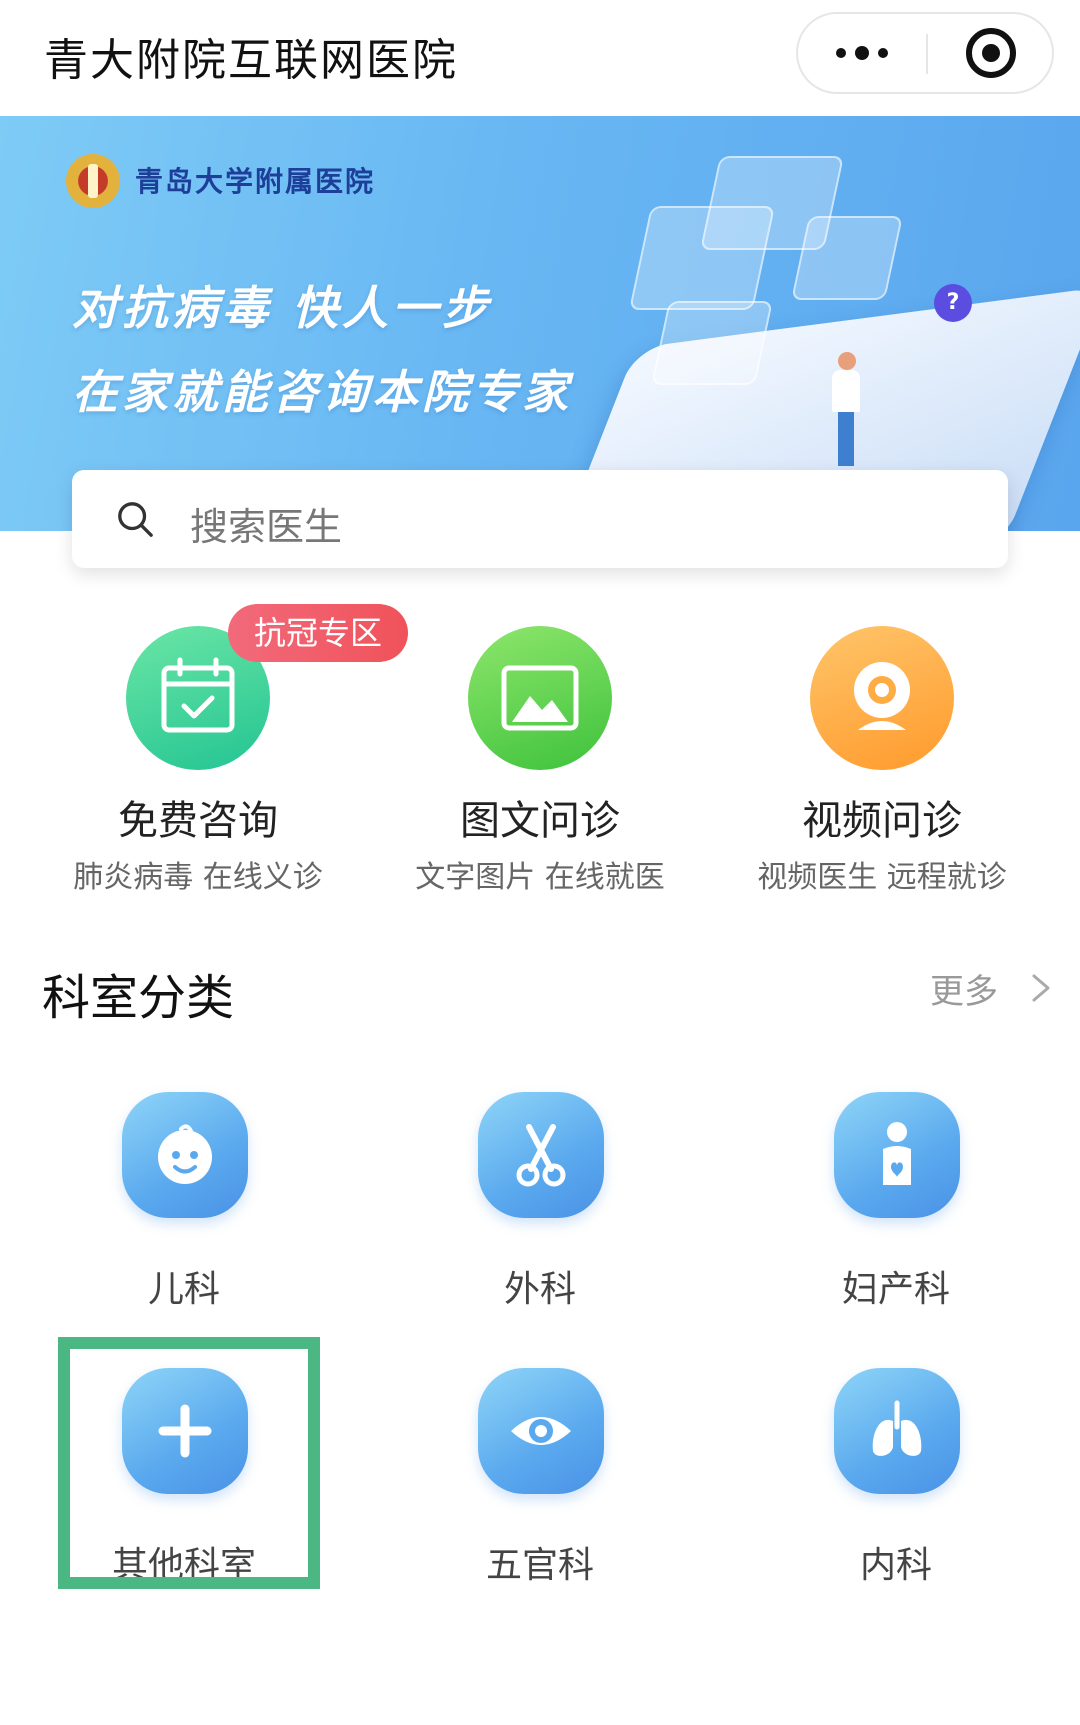 This screenshot has height=1725, width=1080. I want to click on service-video-consult: 视频问诊 视频医生 远程就诊, so click(882, 761).